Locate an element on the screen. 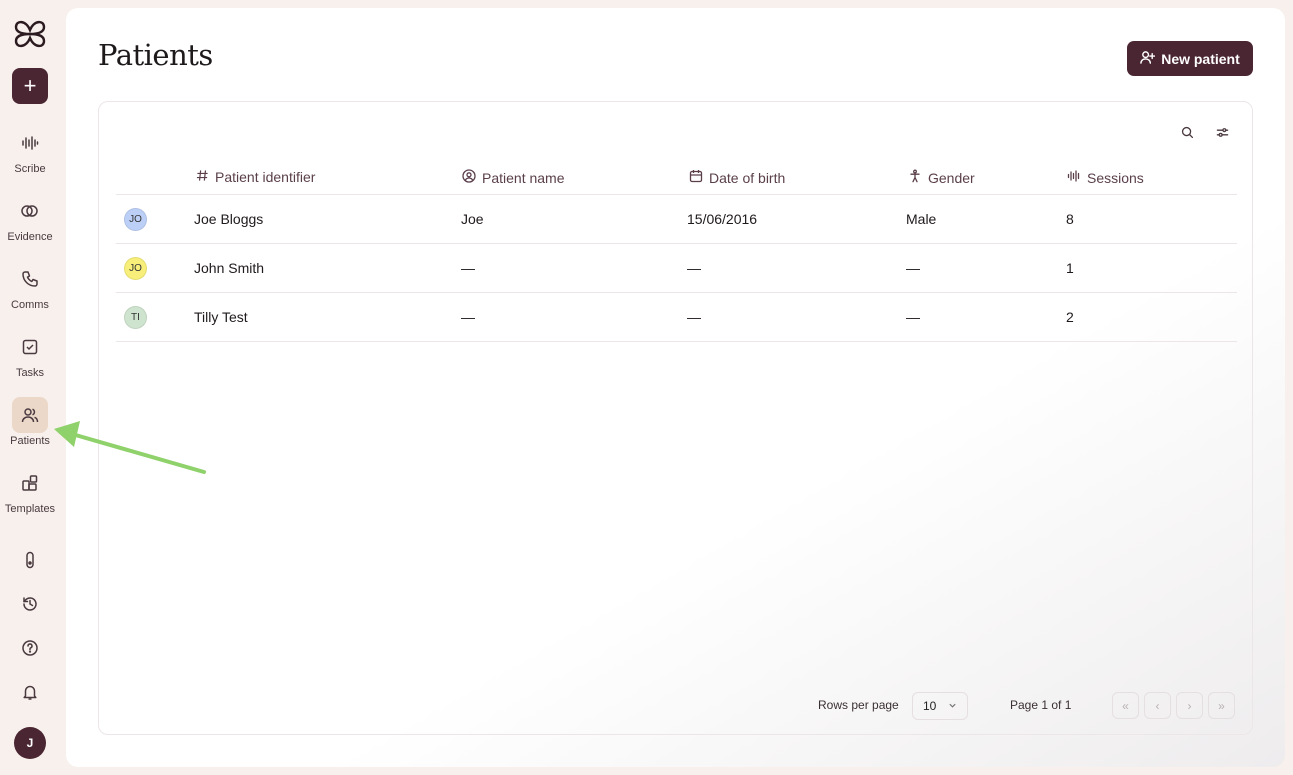 Image resolution: width=1293 pixels, height=775 pixels. column-header-sessions: Sessions is located at coordinates (1105, 177).